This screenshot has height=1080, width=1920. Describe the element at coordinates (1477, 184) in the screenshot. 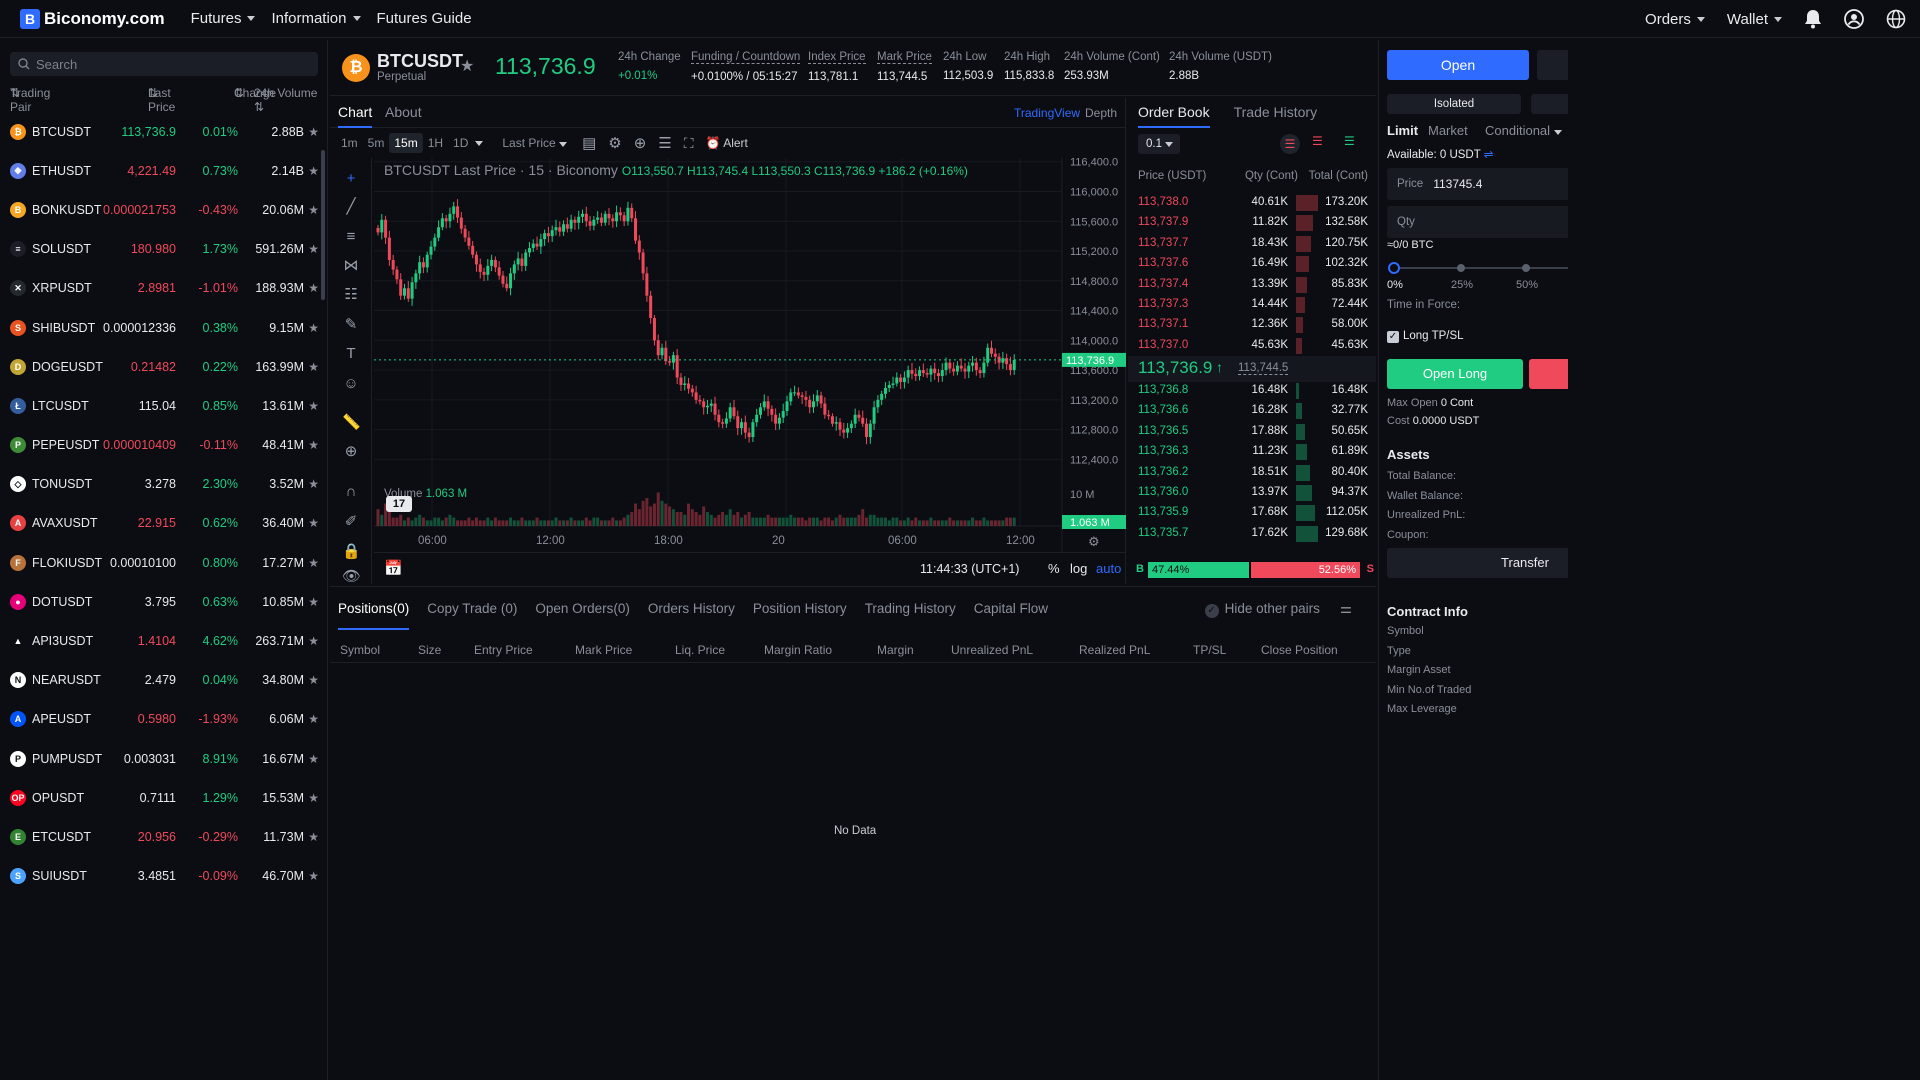

I see `price-input: Price 113745.4` at that location.